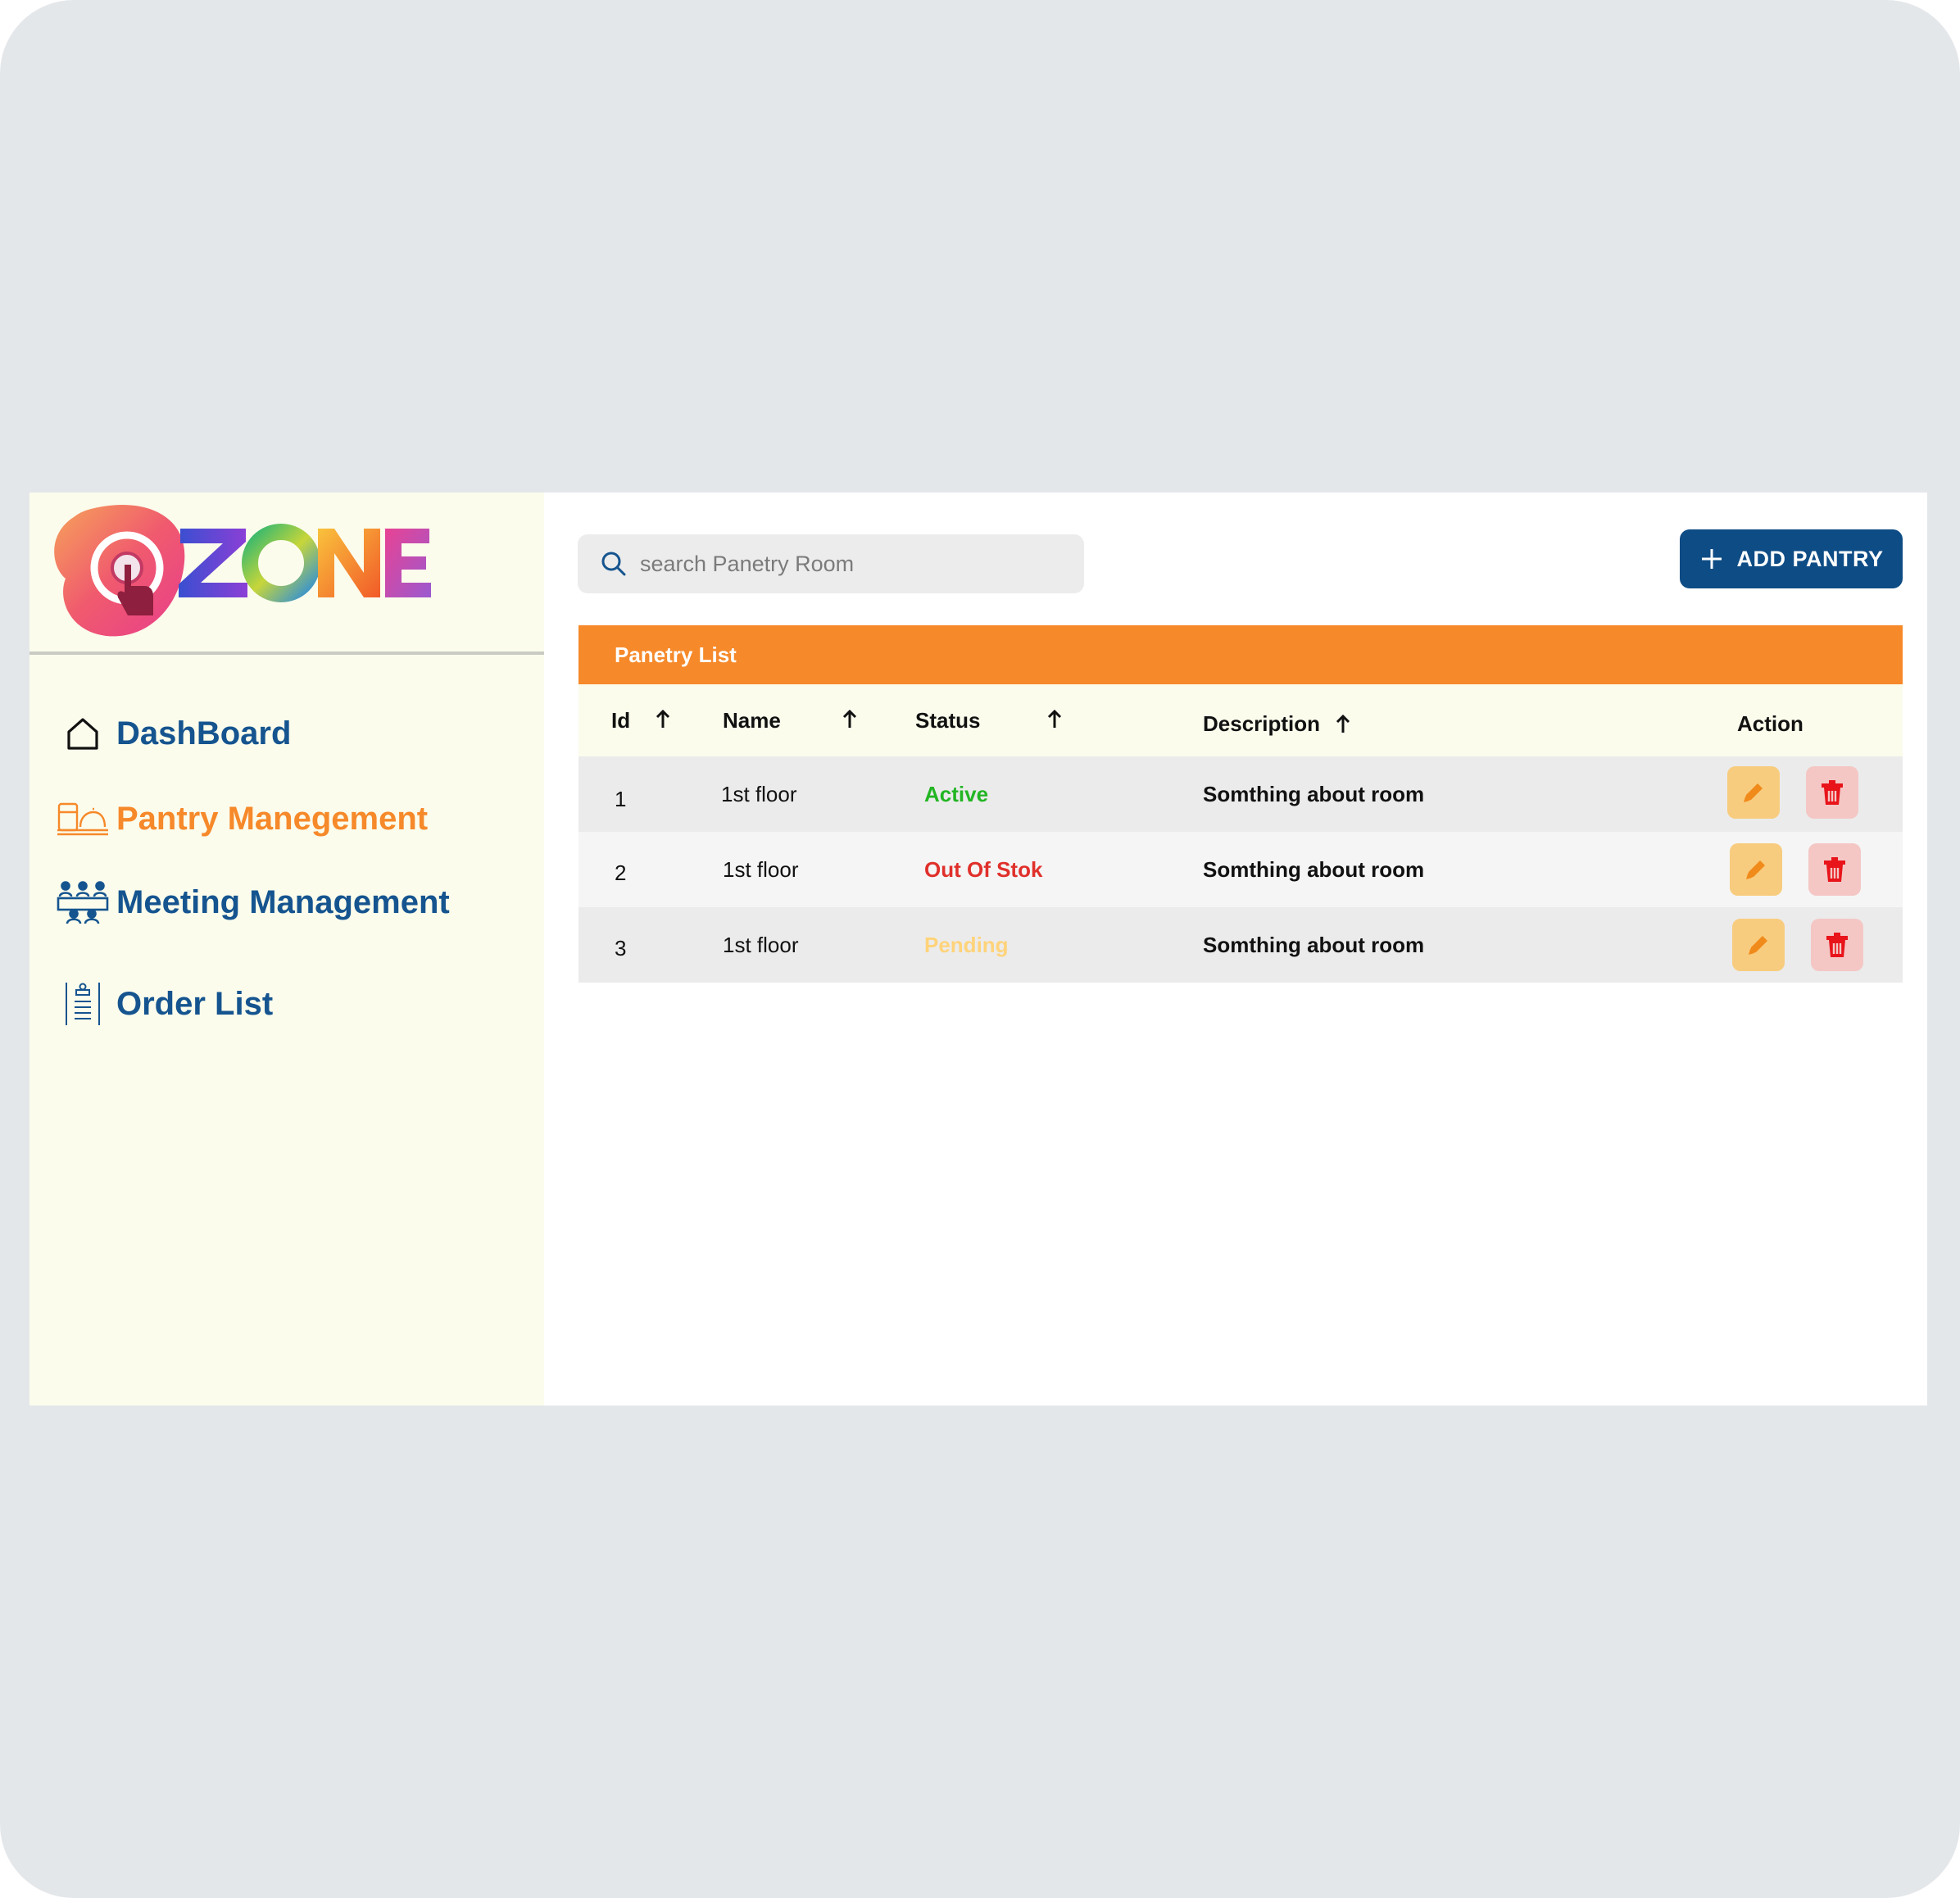 This screenshot has width=1960, height=1898. Describe the element at coordinates (83, 818) in the screenshot. I see `pantry-icon` at that location.